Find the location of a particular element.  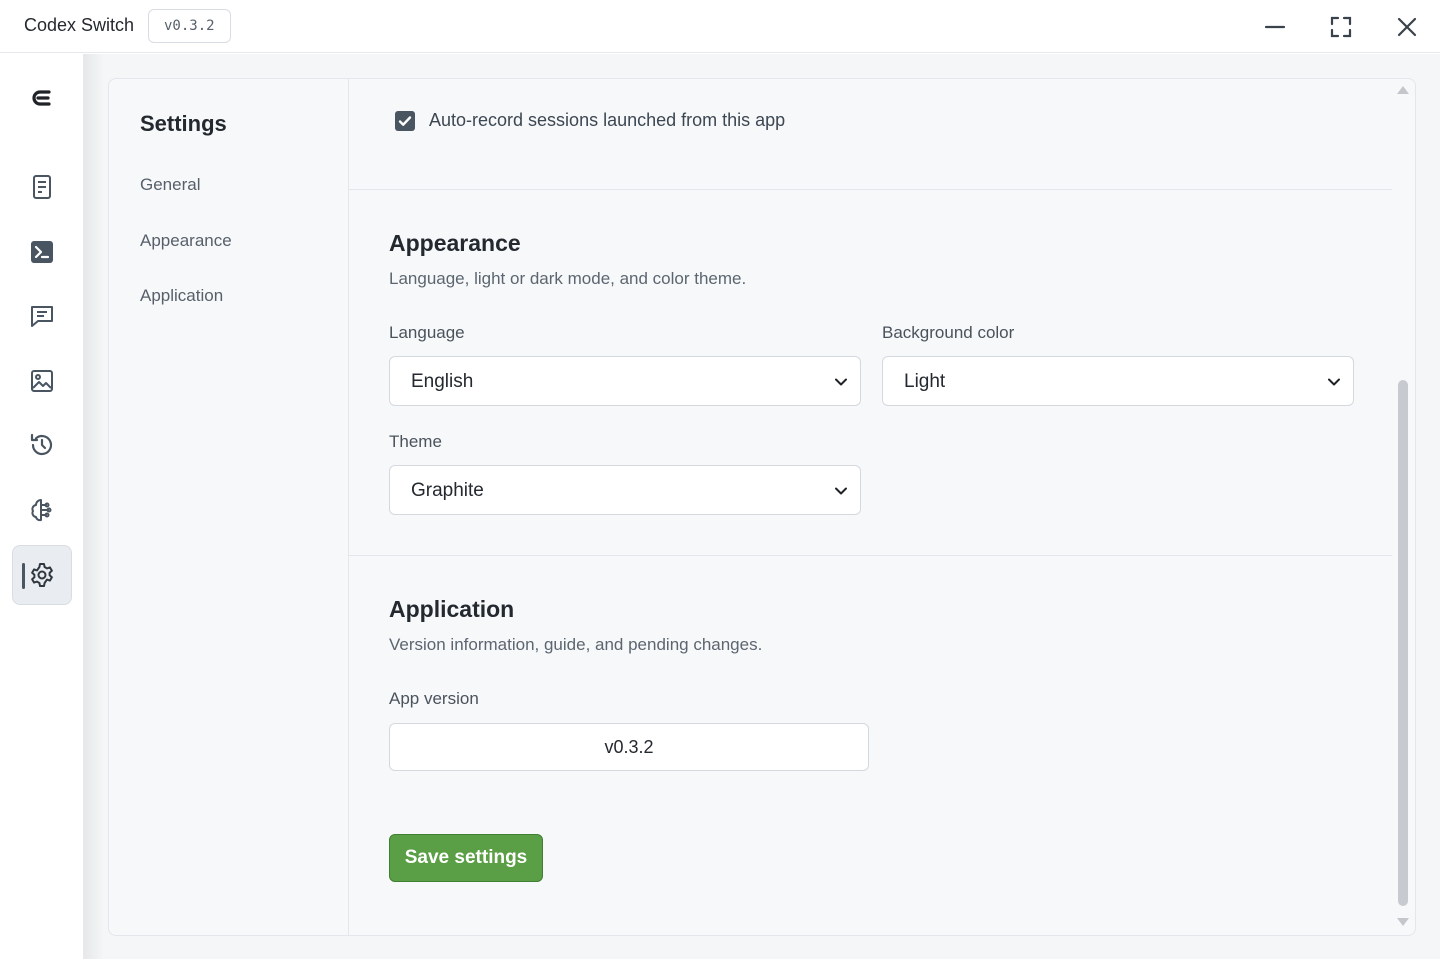

settings-nav: Settings General Appearance Application is located at coordinates (229, 507).